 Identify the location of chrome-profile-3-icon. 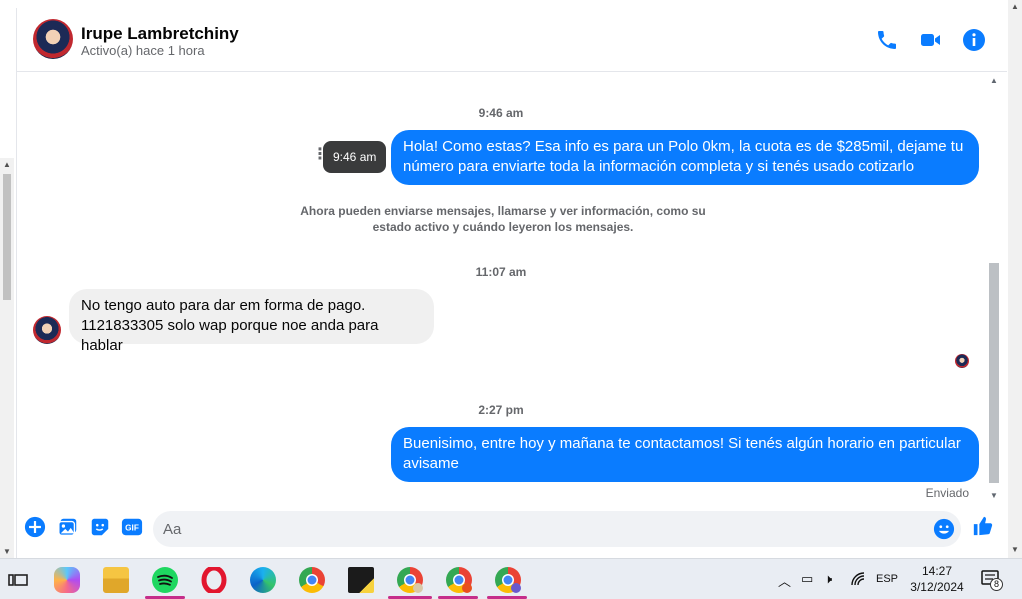
(508, 580).